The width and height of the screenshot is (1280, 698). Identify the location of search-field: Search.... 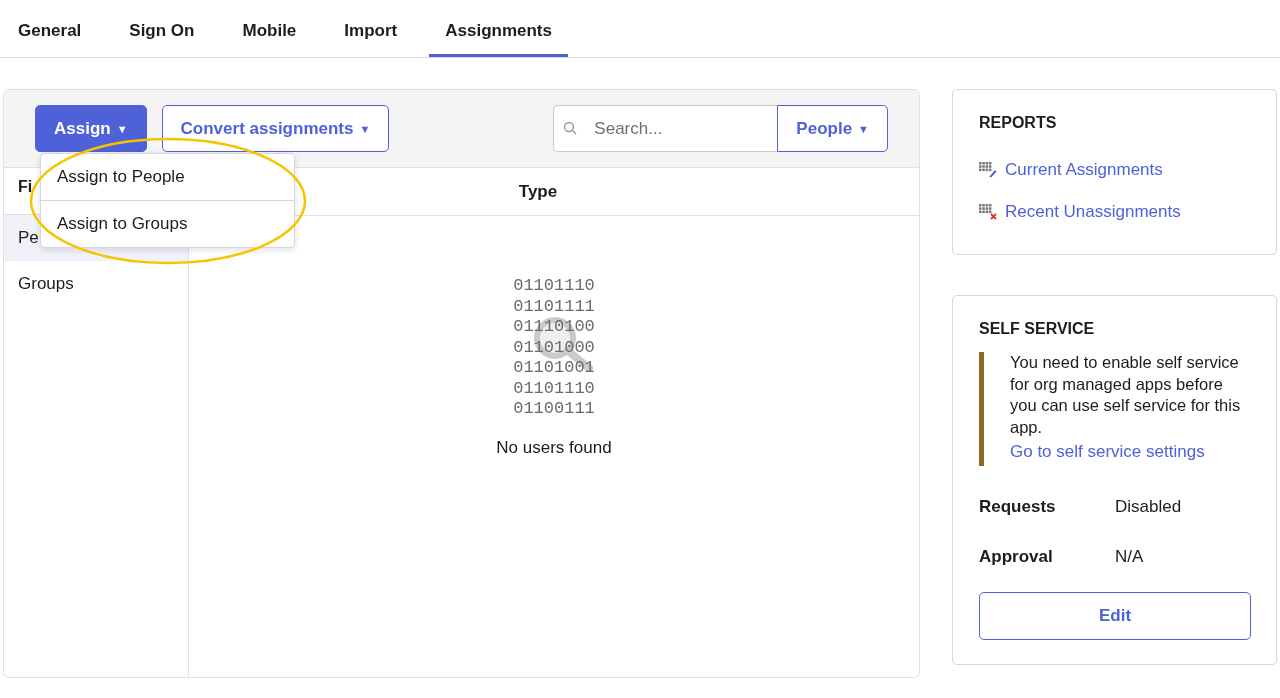
(665, 128).